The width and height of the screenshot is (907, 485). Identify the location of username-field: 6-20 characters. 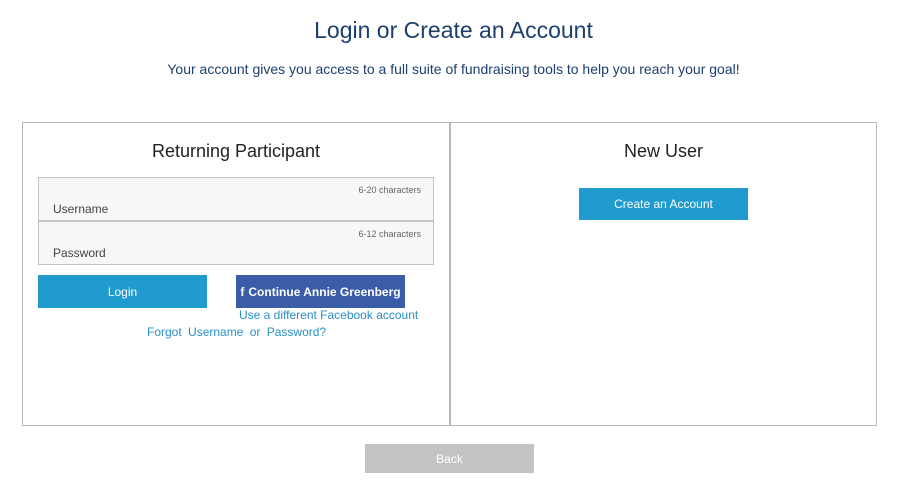
(236, 199).